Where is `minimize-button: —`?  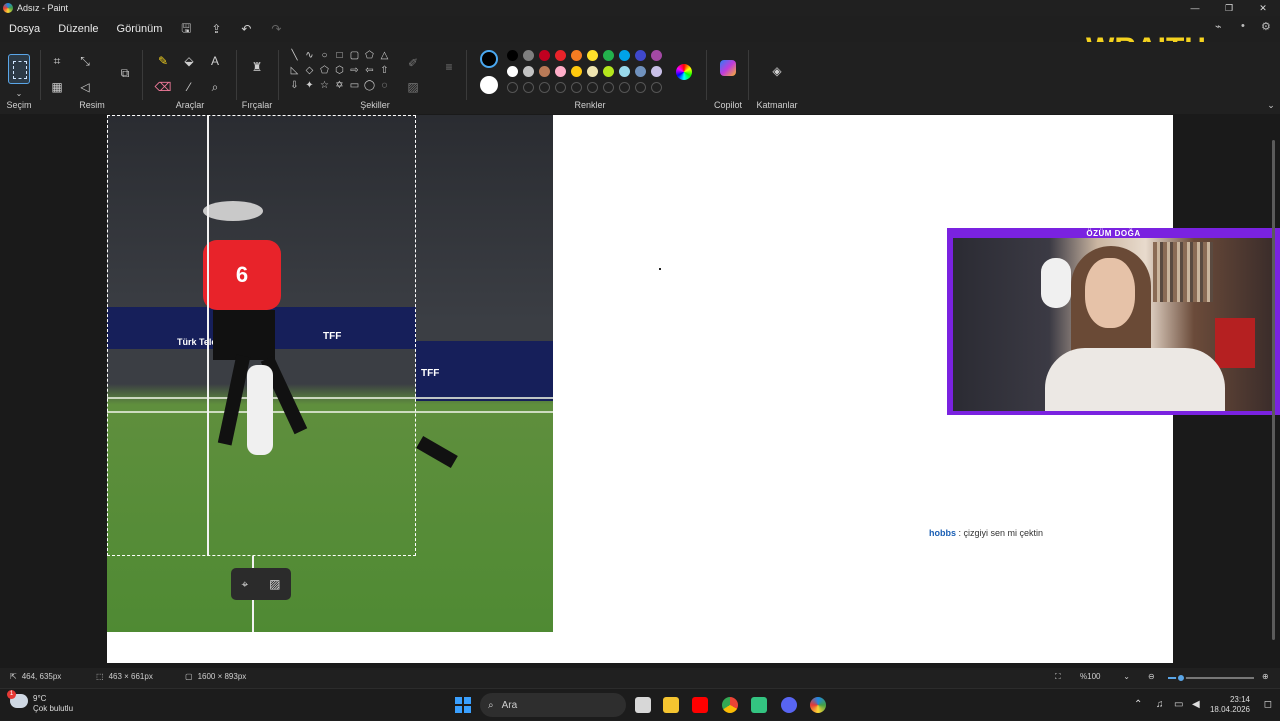
minimize-button: — is located at coordinates (1195, 8).